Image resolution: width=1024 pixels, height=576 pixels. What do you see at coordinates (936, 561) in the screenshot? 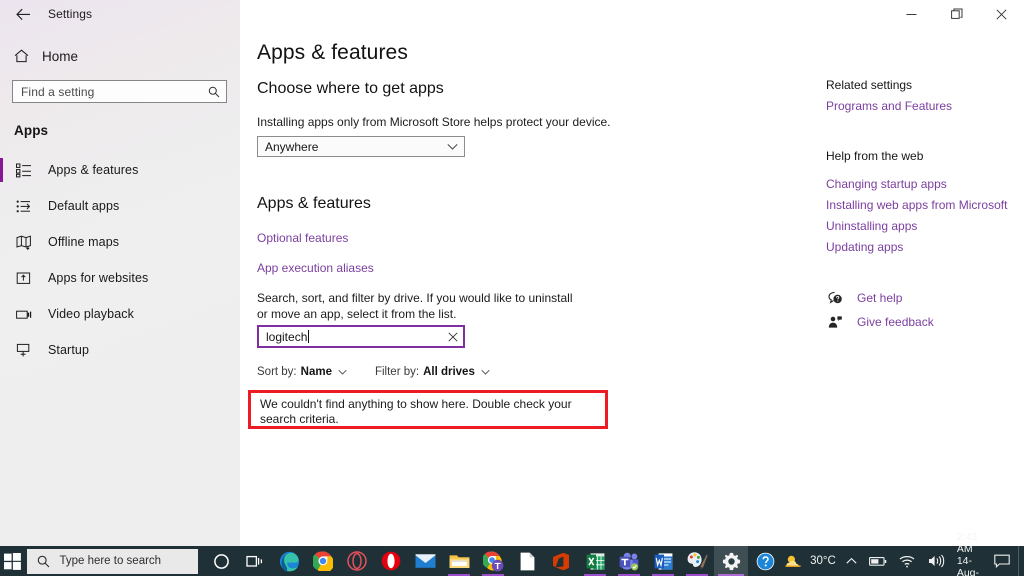
I see `volume-icon` at bounding box center [936, 561].